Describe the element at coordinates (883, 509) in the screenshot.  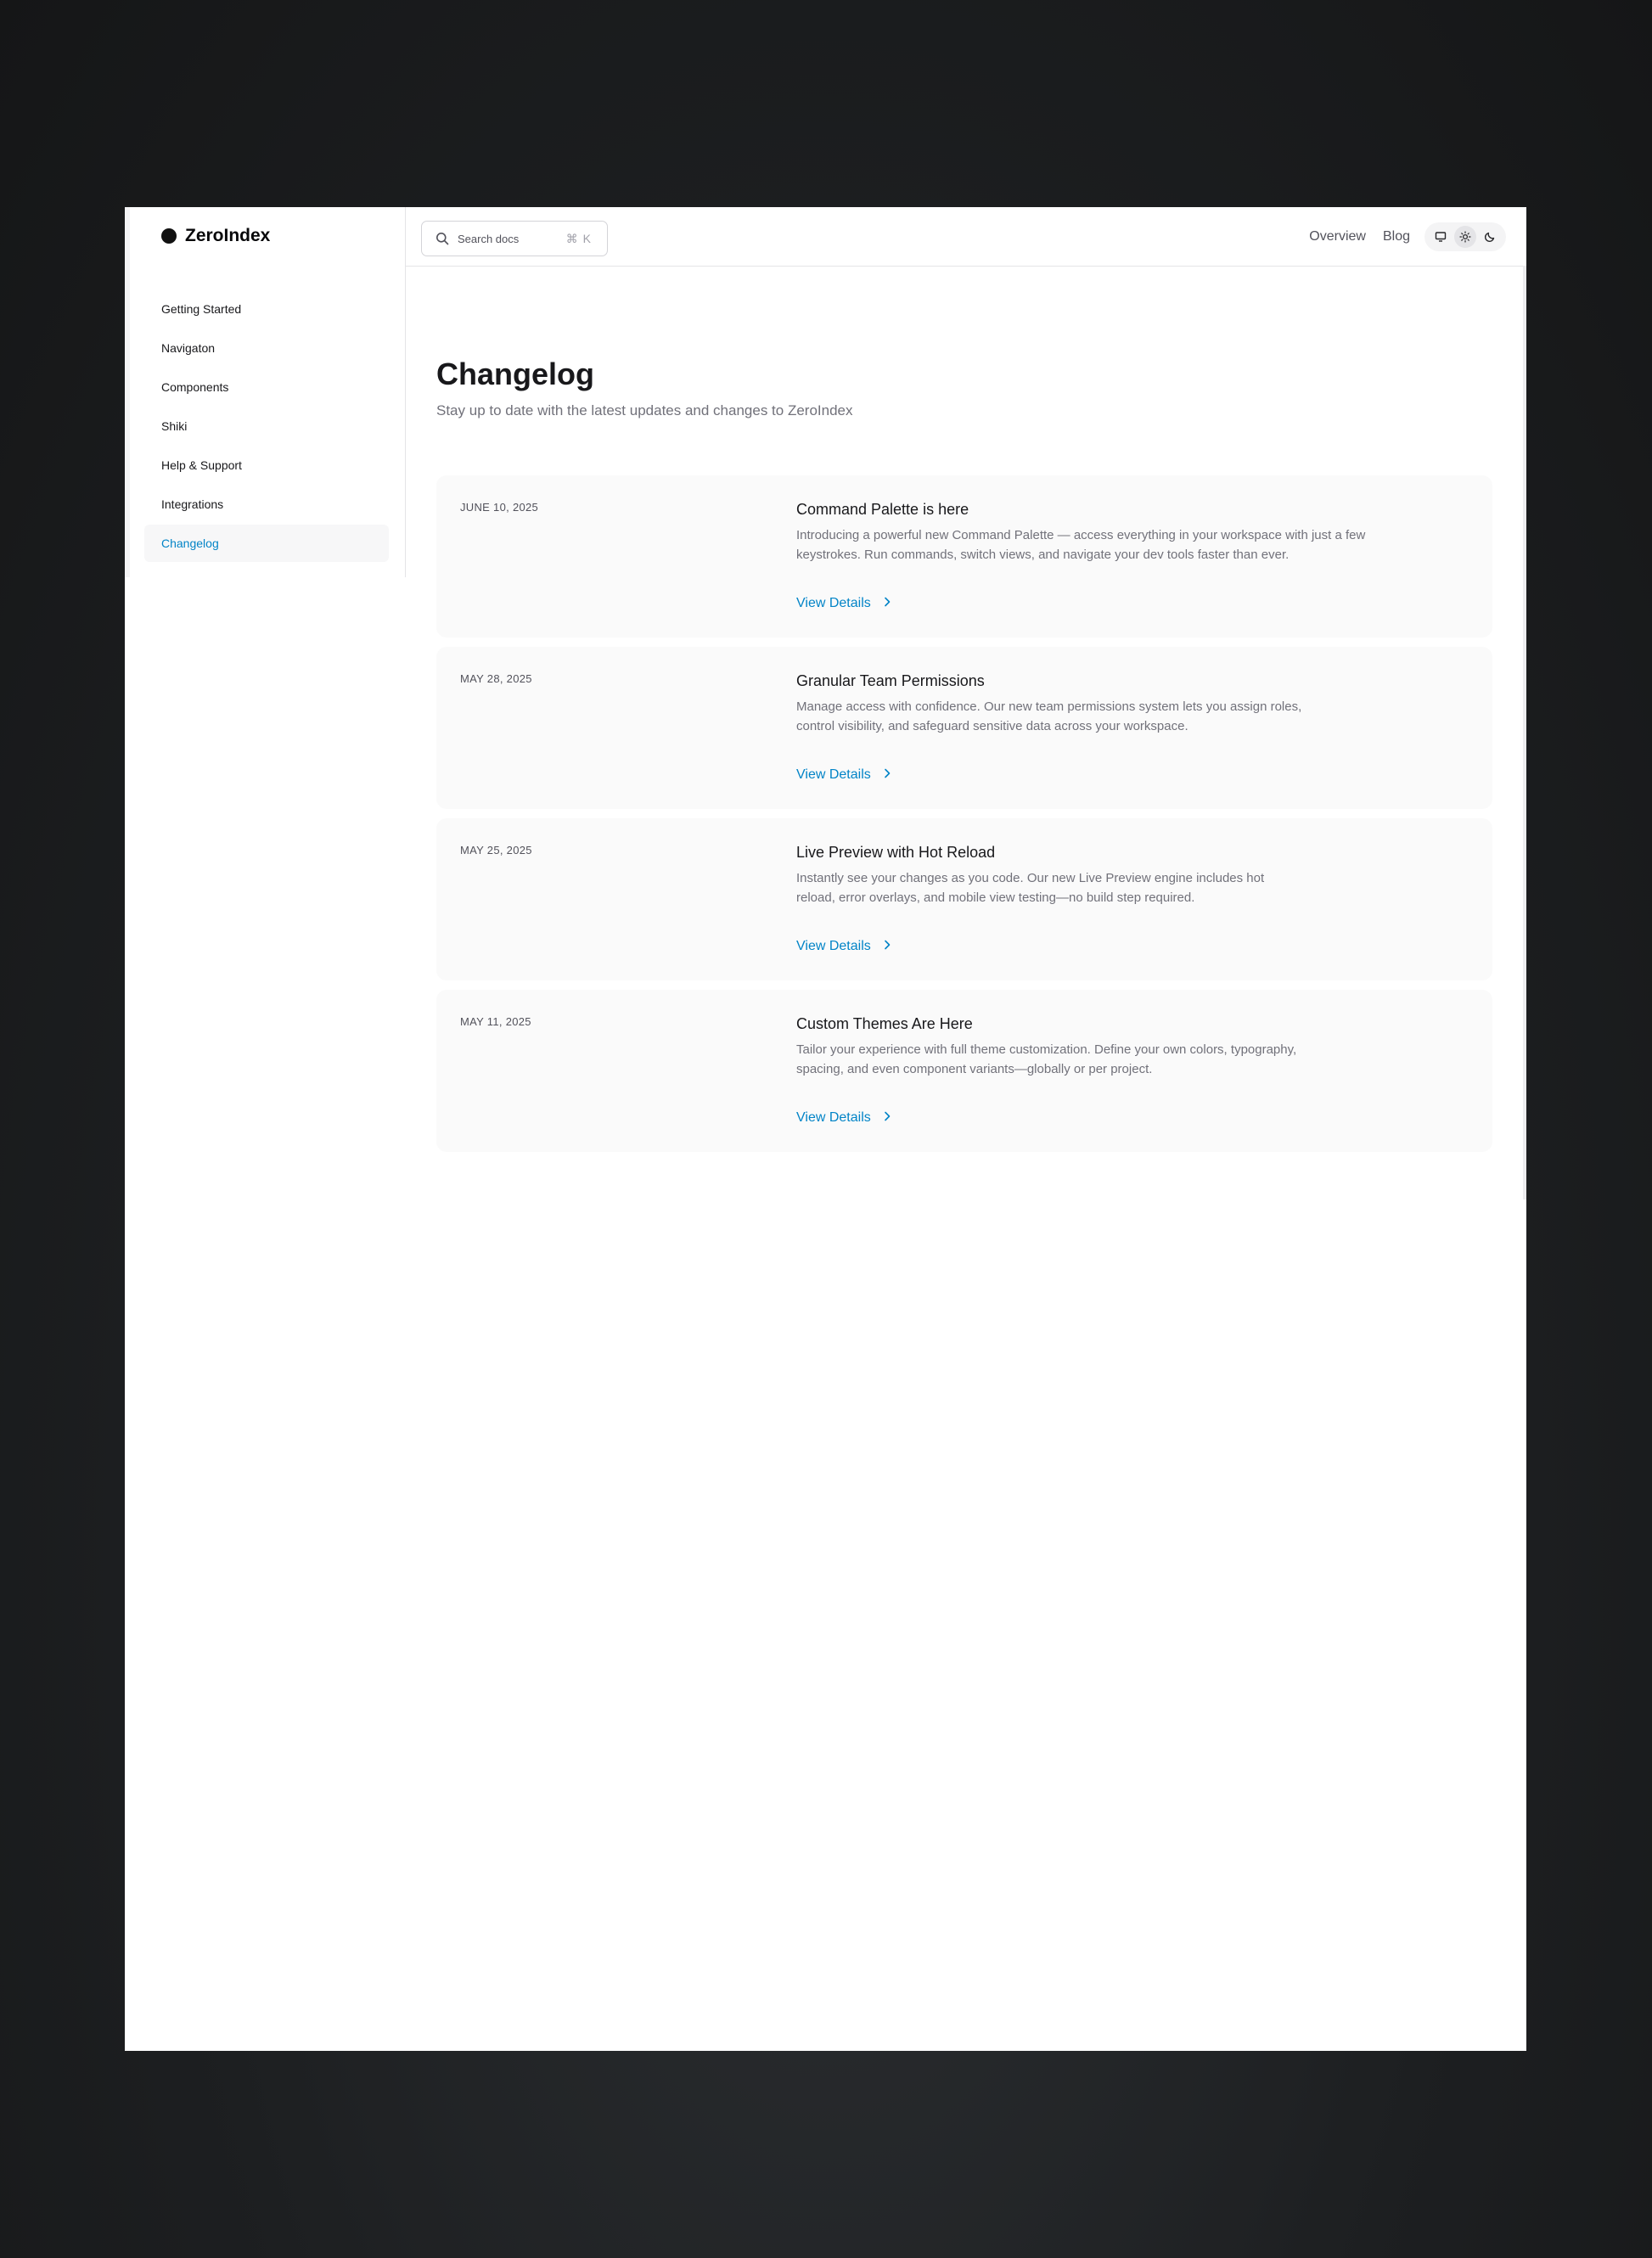
I see `entry-title: Command Palette is here` at that location.